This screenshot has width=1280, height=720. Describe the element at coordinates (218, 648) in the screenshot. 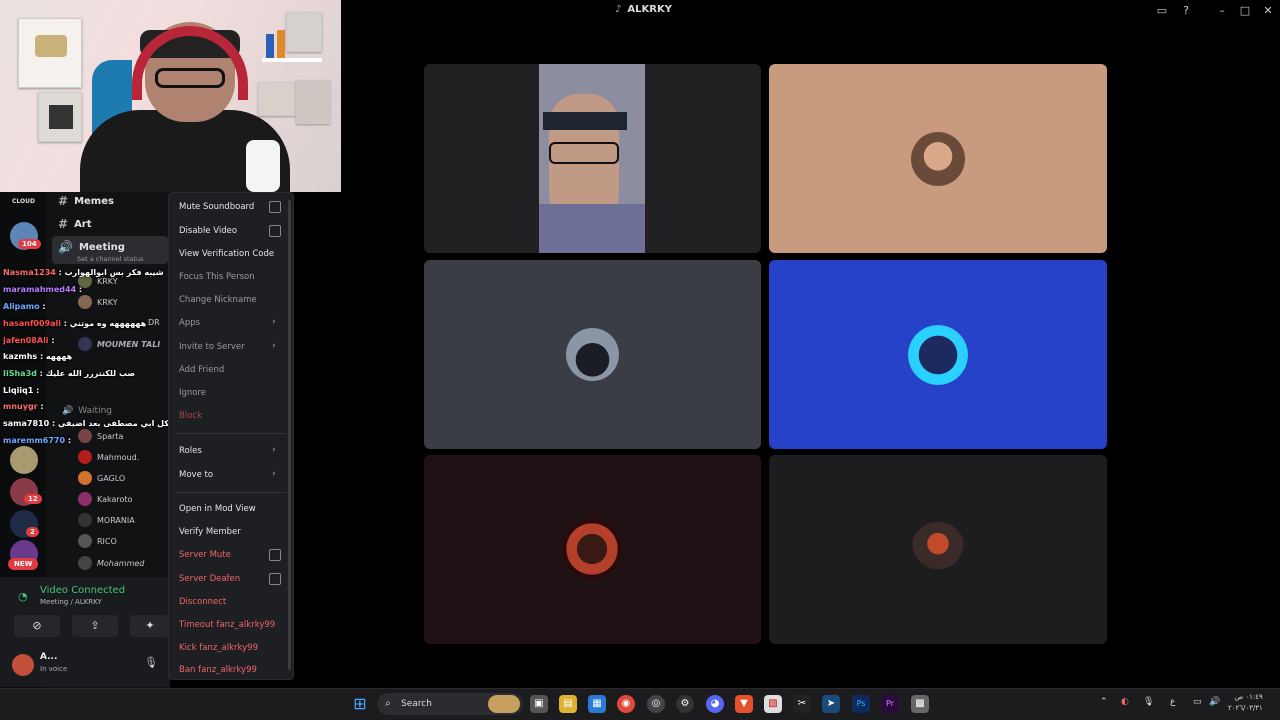

I see `menu-kick: Kick fanz_alkrky99` at that location.